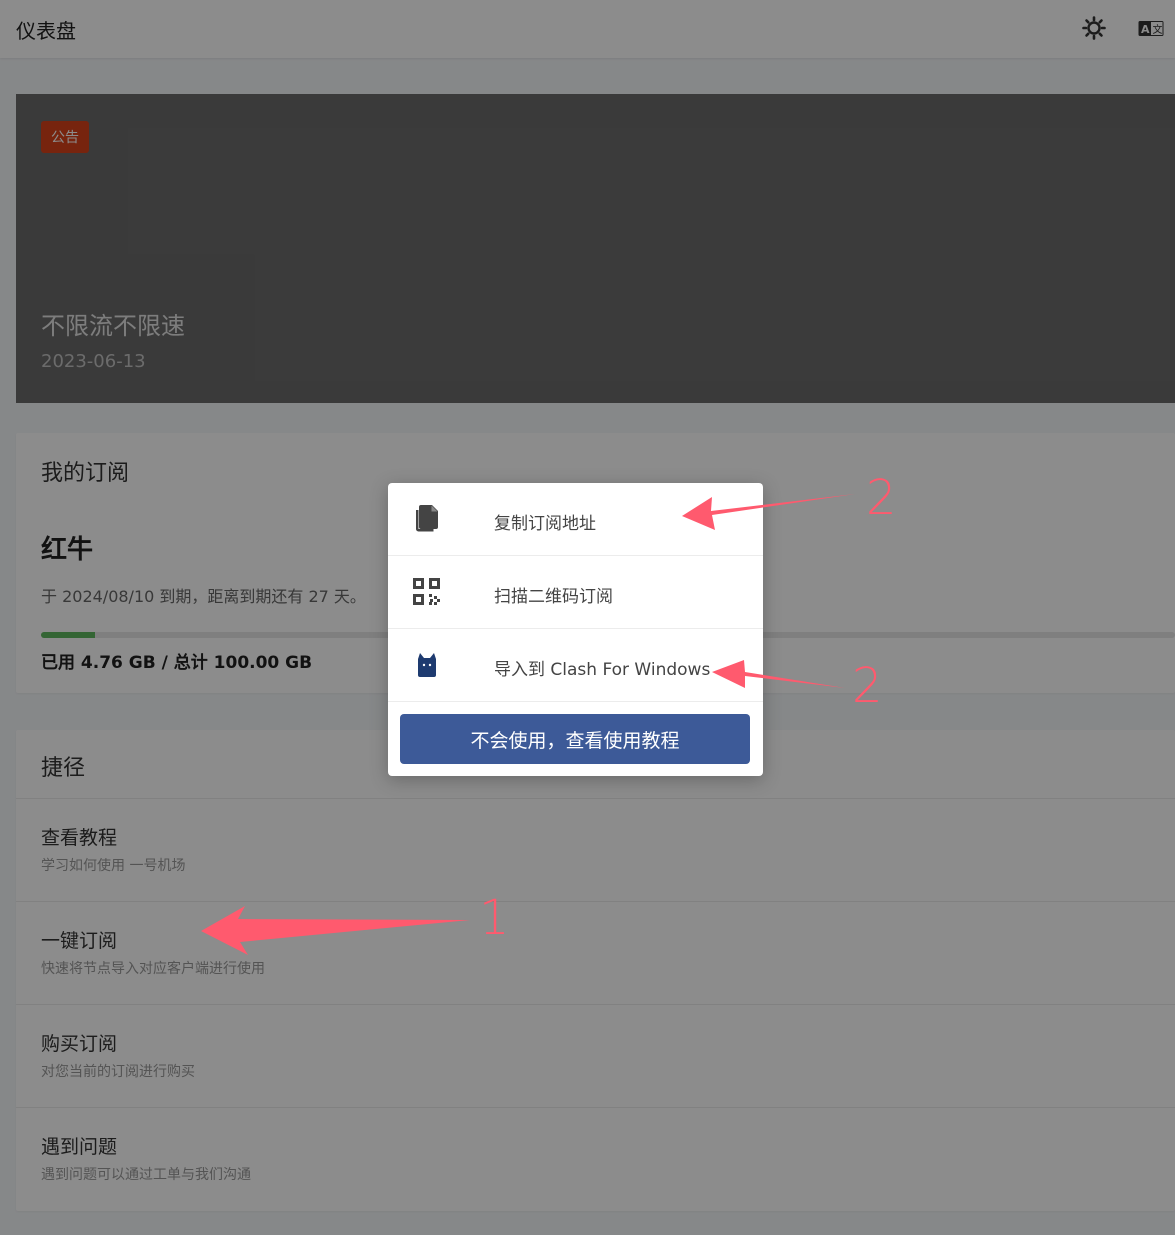 This screenshot has height=1235, width=1175. What do you see at coordinates (427, 519) in the screenshot?
I see `copy-icon` at bounding box center [427, 519].